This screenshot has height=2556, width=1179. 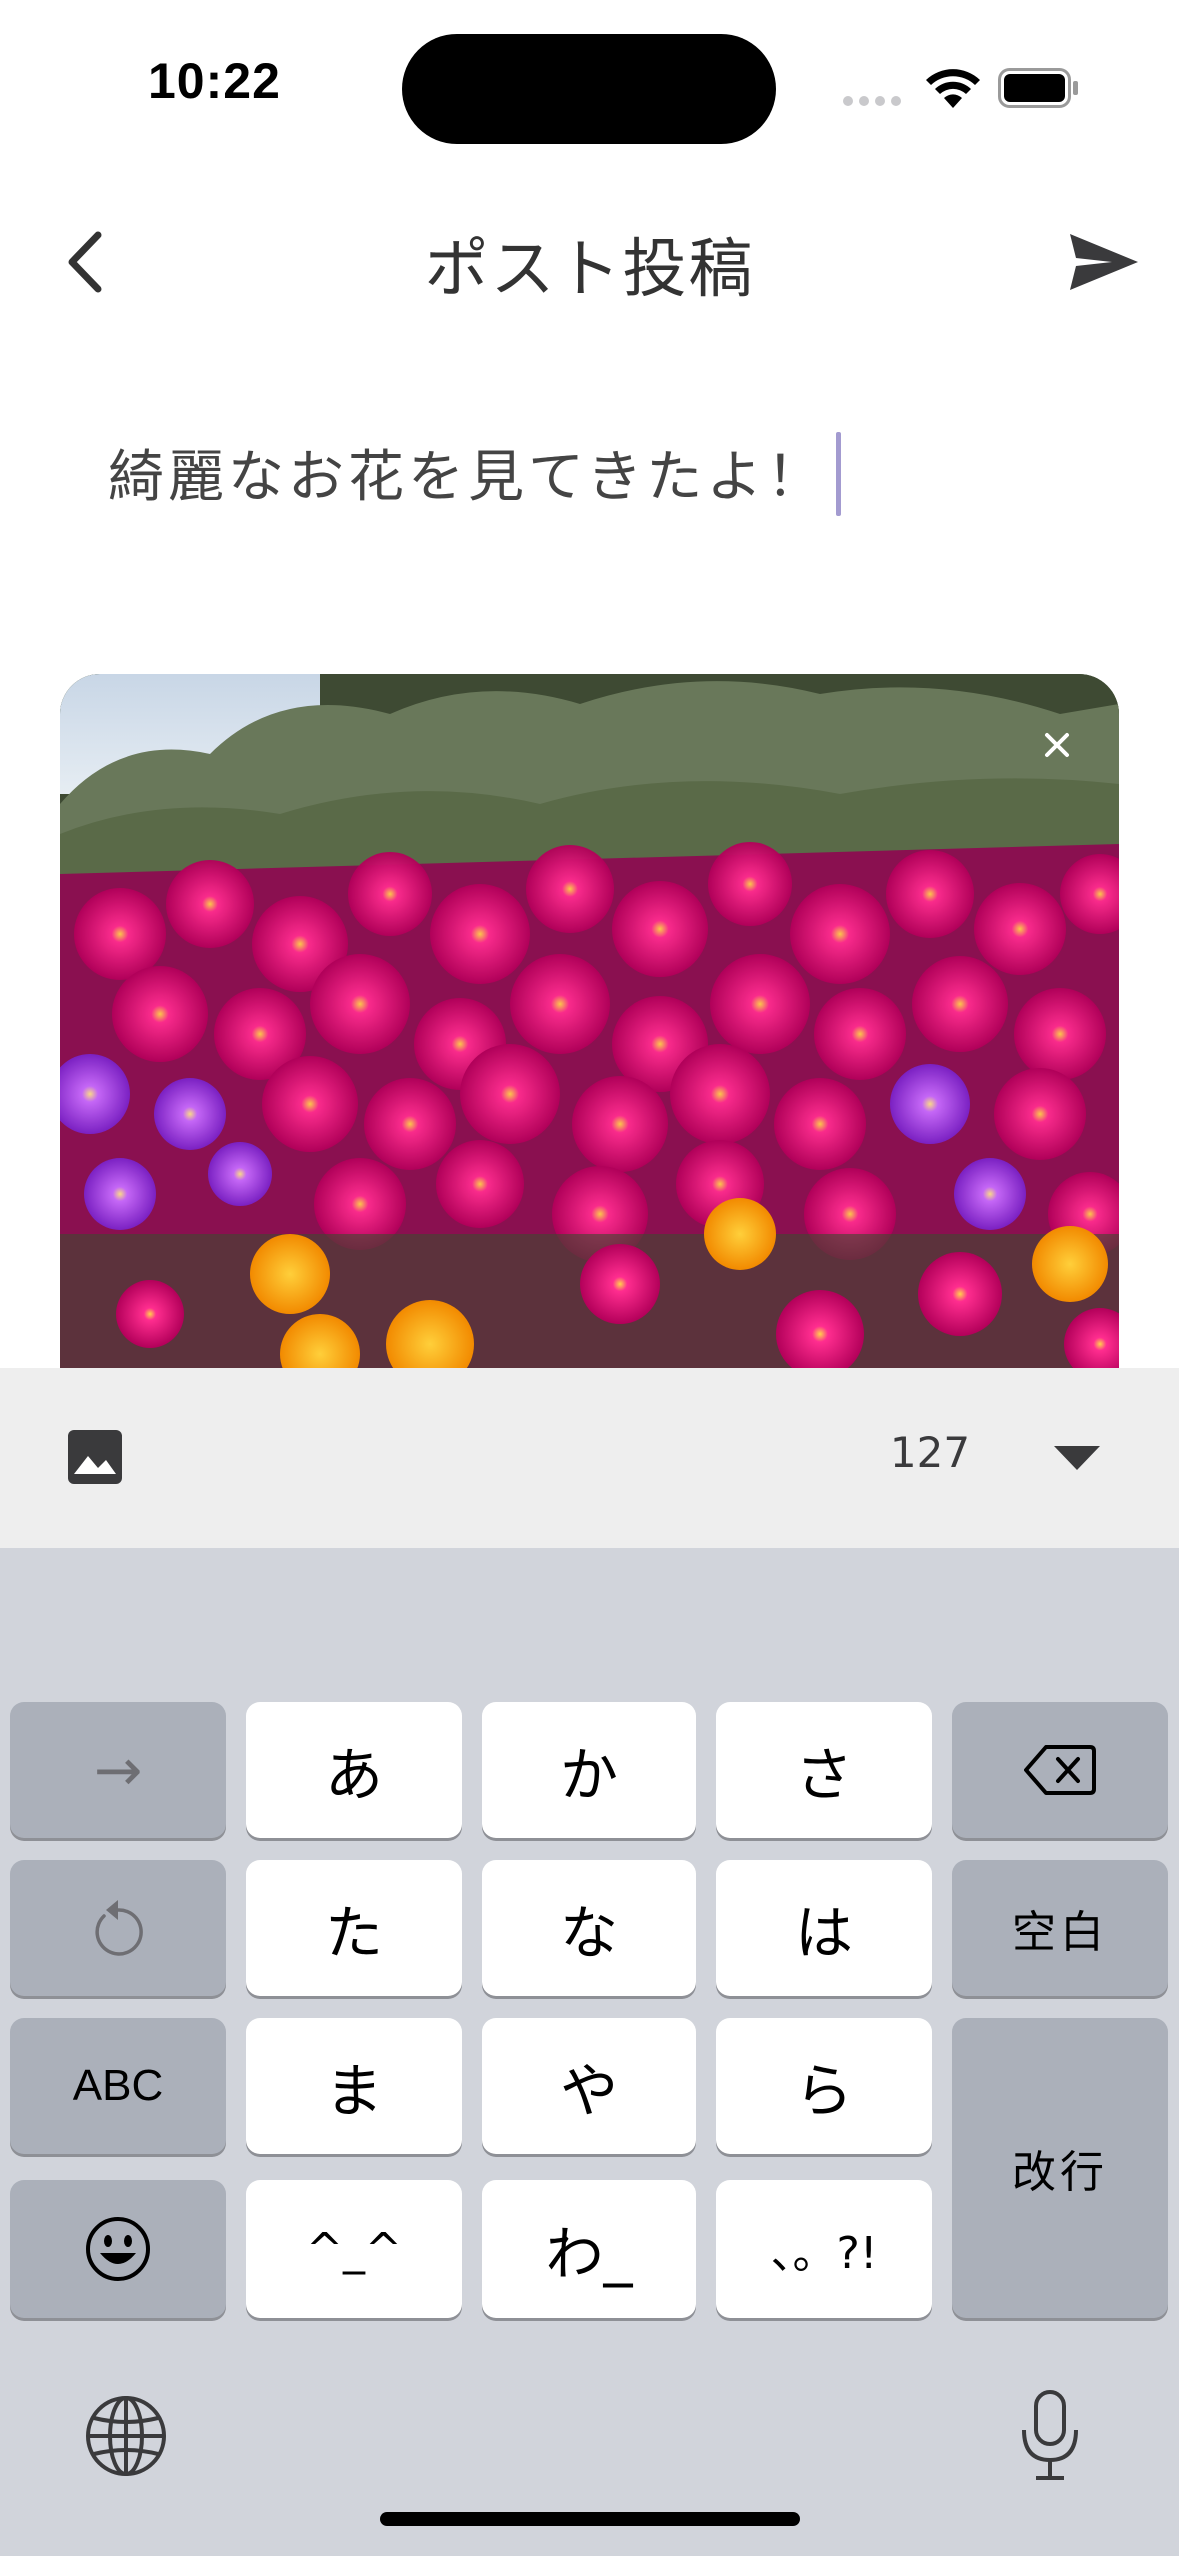 I want to click on post-text-field: 綺麗なお花を見てきたよ！, so click(x=475, y=473).